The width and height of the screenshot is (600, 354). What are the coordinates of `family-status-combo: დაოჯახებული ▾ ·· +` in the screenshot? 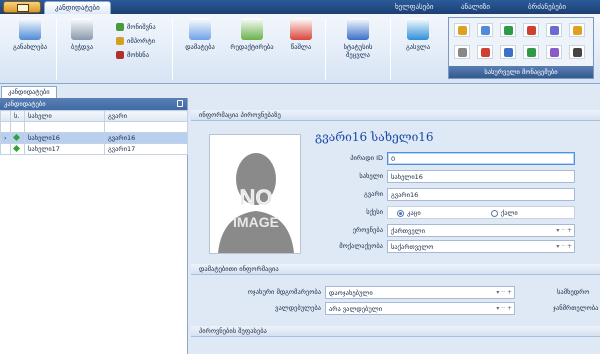 It's located at (420, 292).